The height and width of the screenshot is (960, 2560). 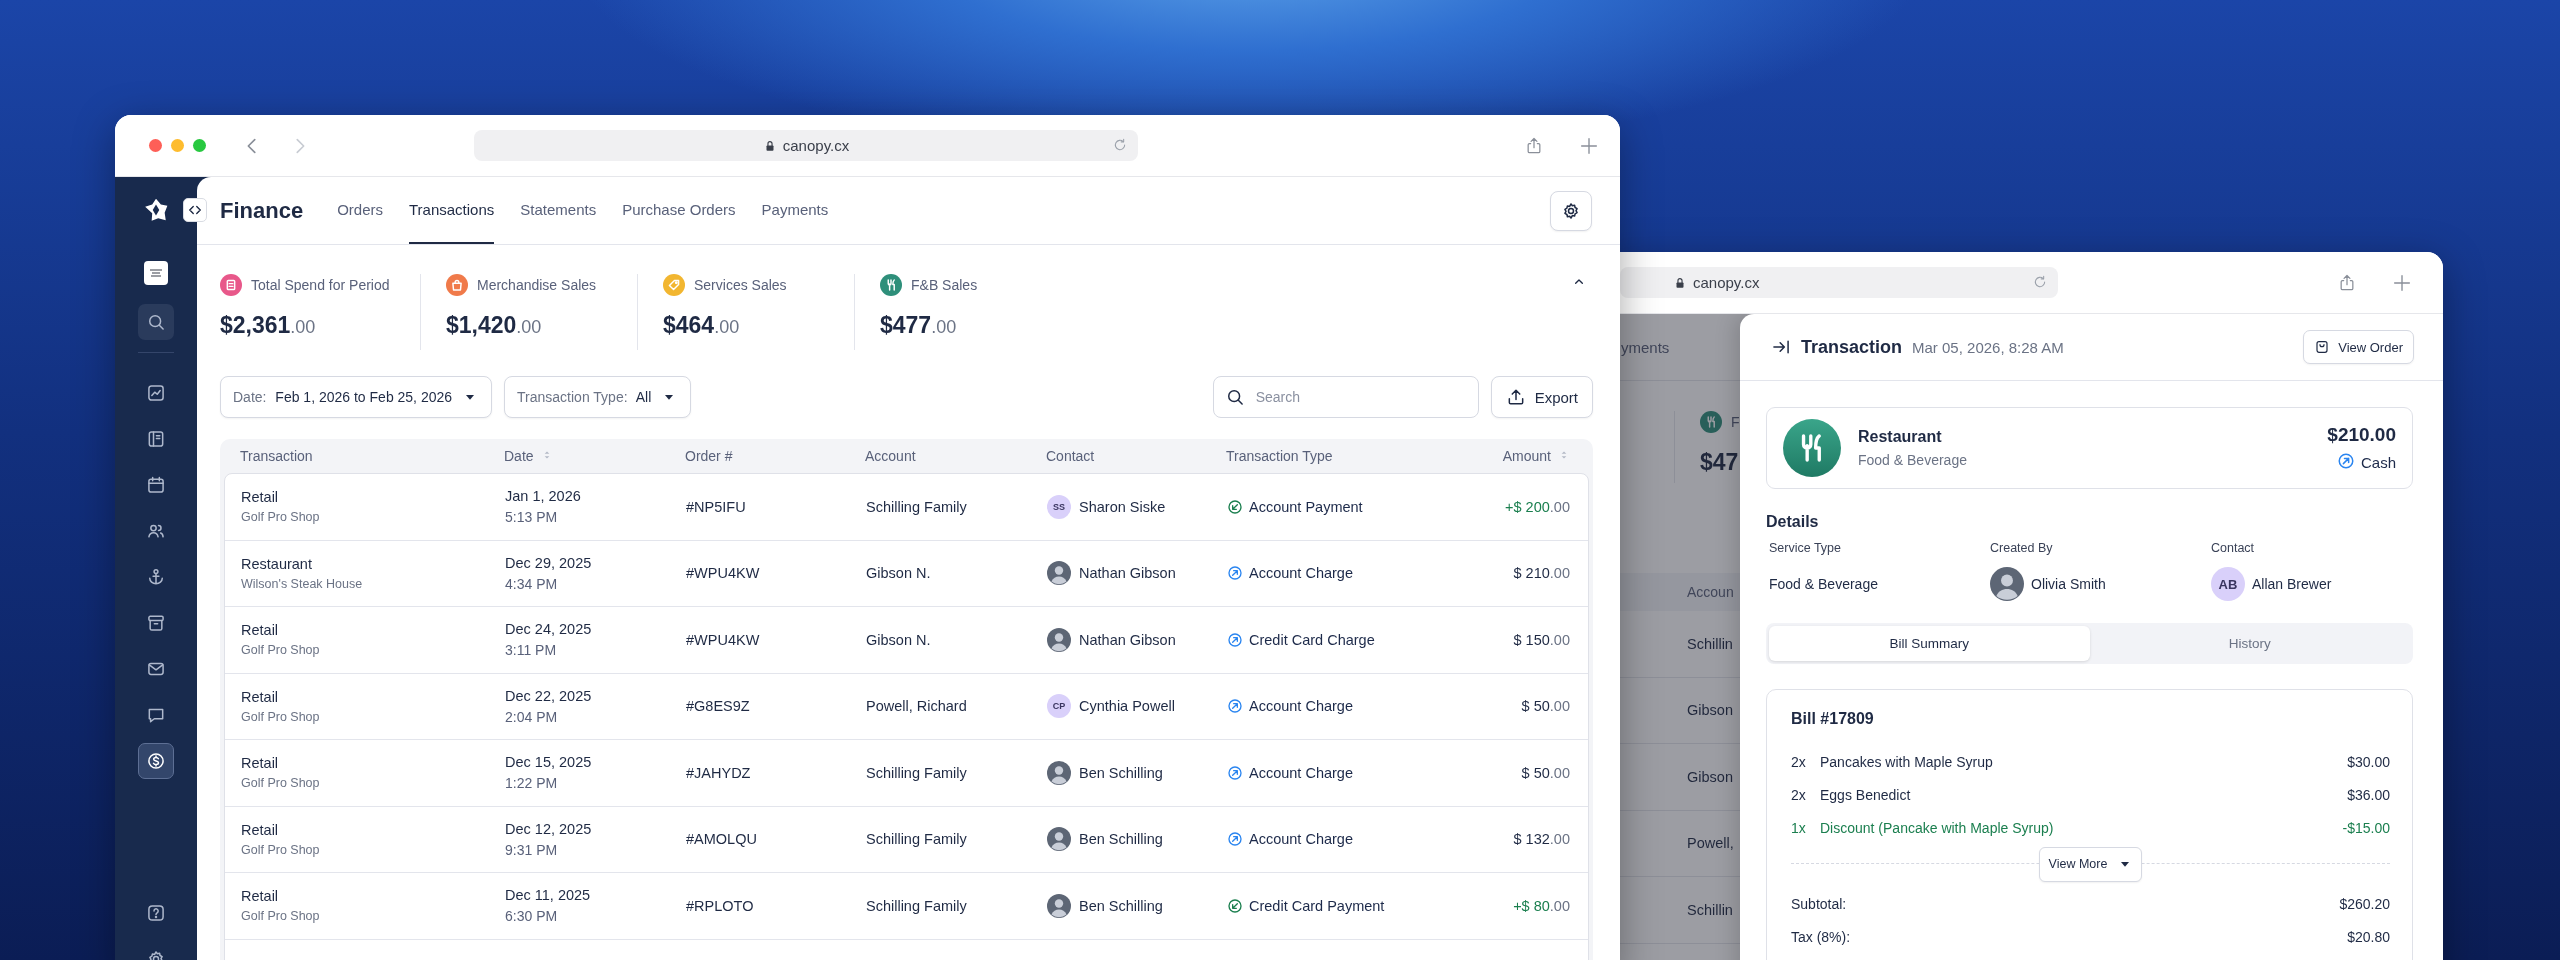 I want to click on section-heading: Details, so click(x=1793, y=522).